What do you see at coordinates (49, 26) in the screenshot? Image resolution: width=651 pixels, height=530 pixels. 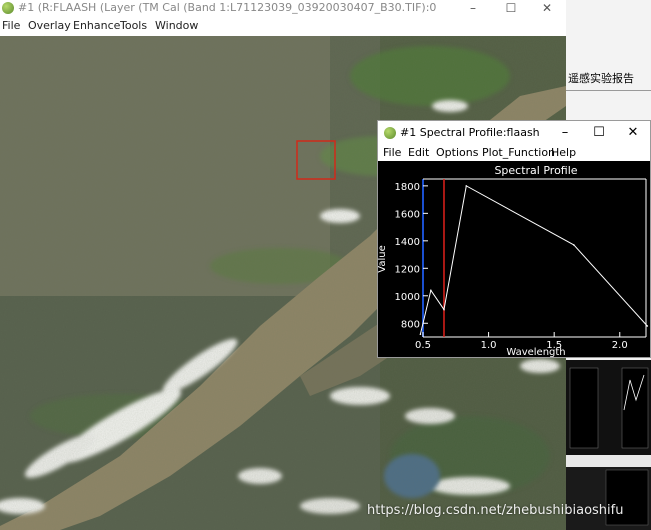 I see `menu-overlay: Overlay` at bounding box center [49, 26].